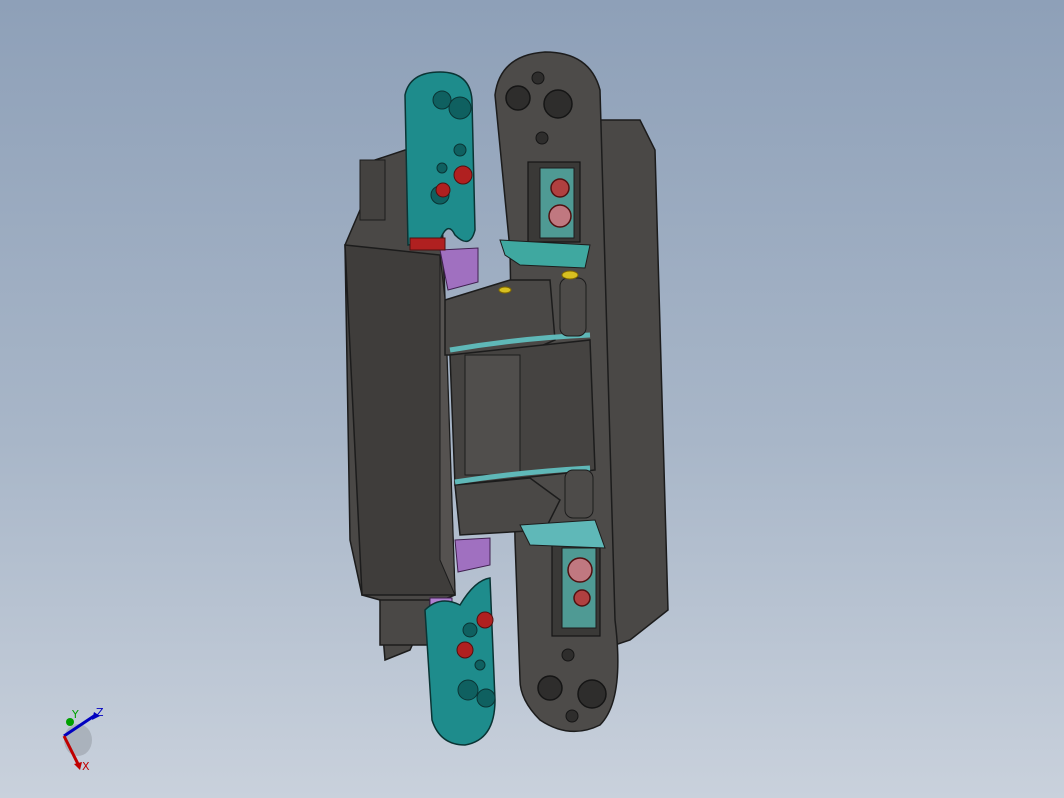 The width and height of the screenshot is (1064, 798). I want to click on top-teal-plate, so click(440, 161).